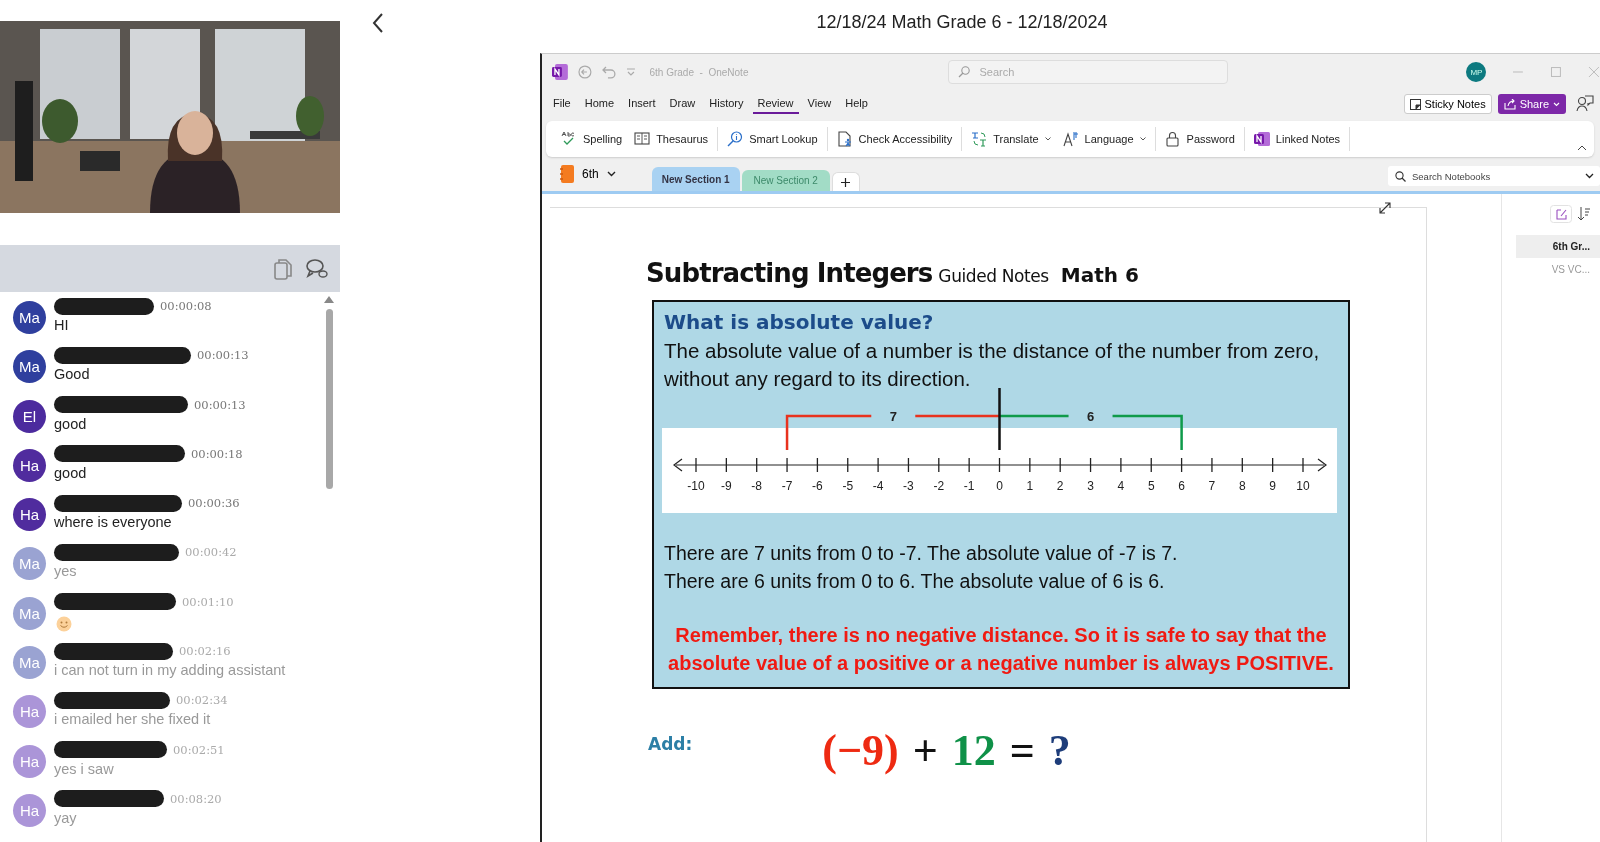 The width and height of the screenshot is (1600, 842). Describe the element at coordinates (1447, 104) in the screenshot. I see `sticky-notes-button: Sticky Notes` at that location.